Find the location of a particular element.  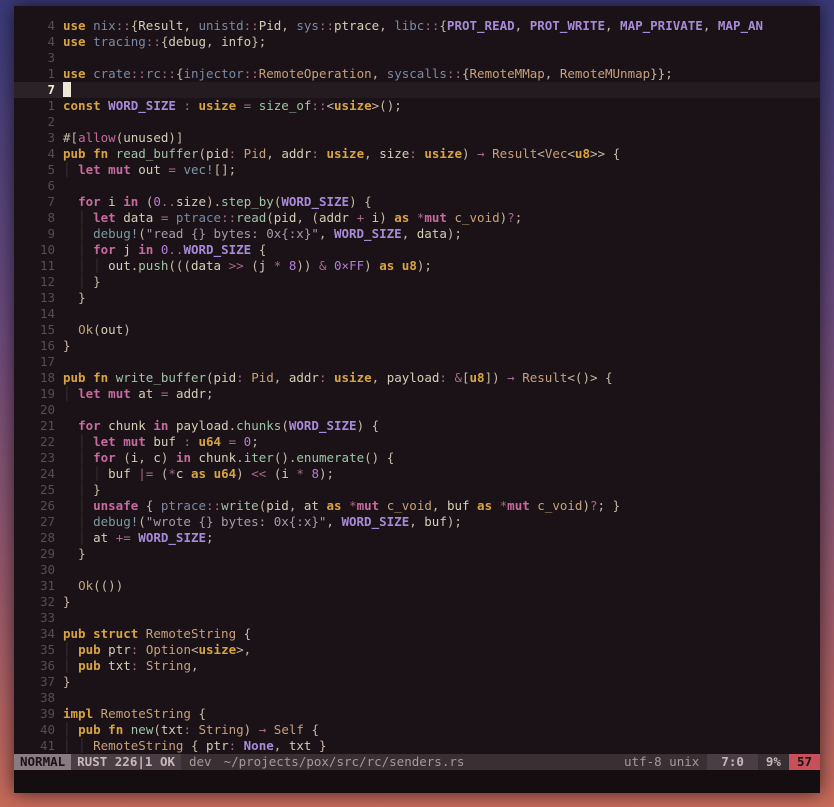

code-token: data is located at coordinates (431, 233).